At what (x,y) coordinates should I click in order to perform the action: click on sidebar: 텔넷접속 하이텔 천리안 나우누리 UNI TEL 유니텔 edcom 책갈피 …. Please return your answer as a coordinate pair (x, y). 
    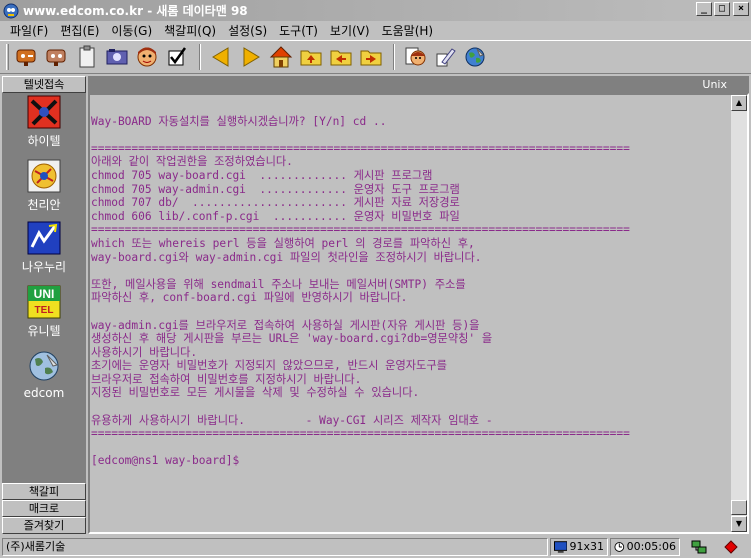
    Looking at the image, I should click on (44, 305).